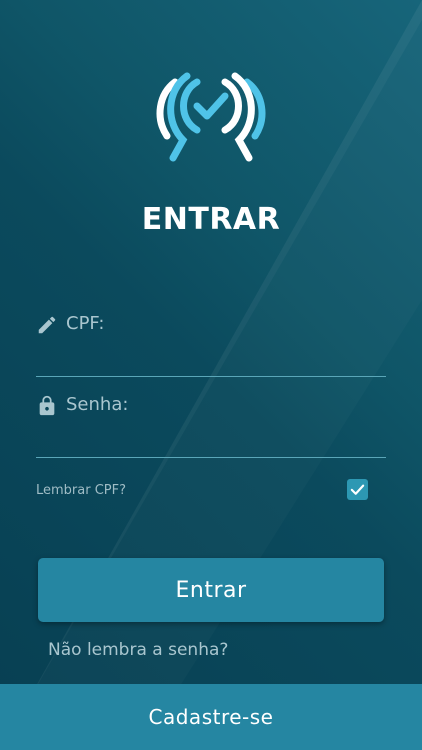  Describe the element at coordinates (47, 405) in the screenshot. I see `lock-icon` at that location.